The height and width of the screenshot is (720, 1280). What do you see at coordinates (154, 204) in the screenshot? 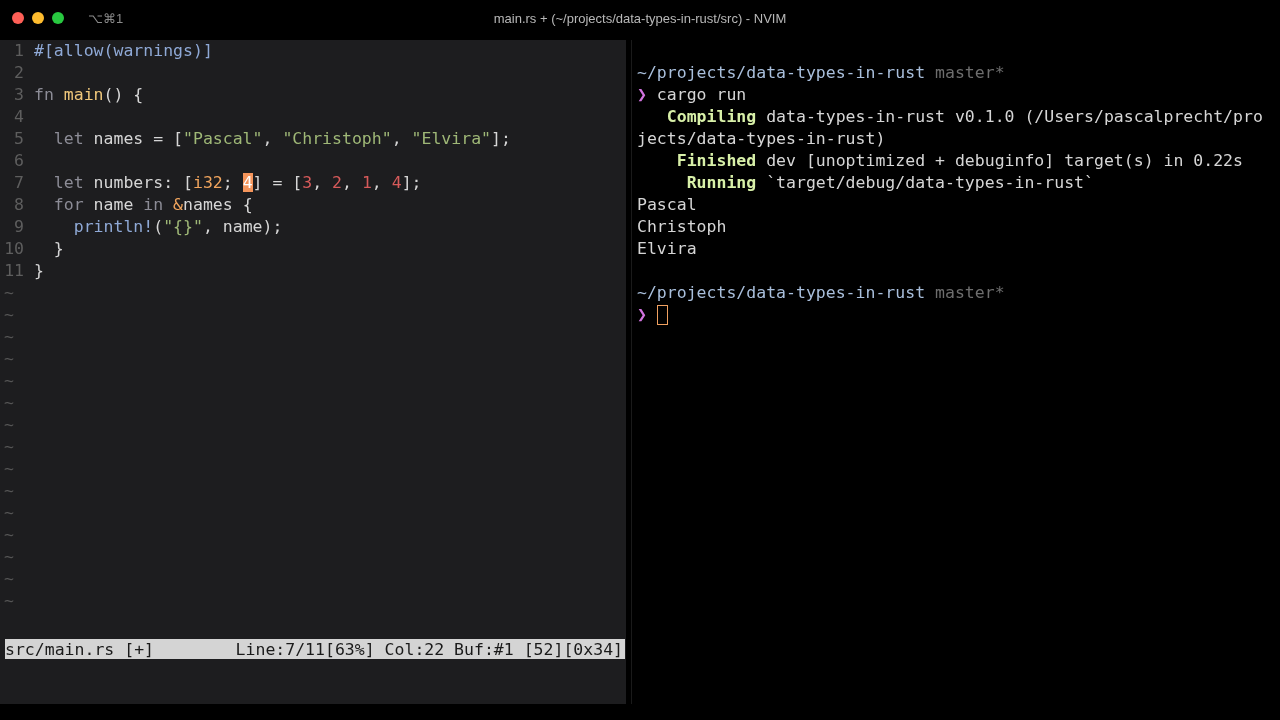
I see `keyword-text: in` at bounding box center [154, 204].